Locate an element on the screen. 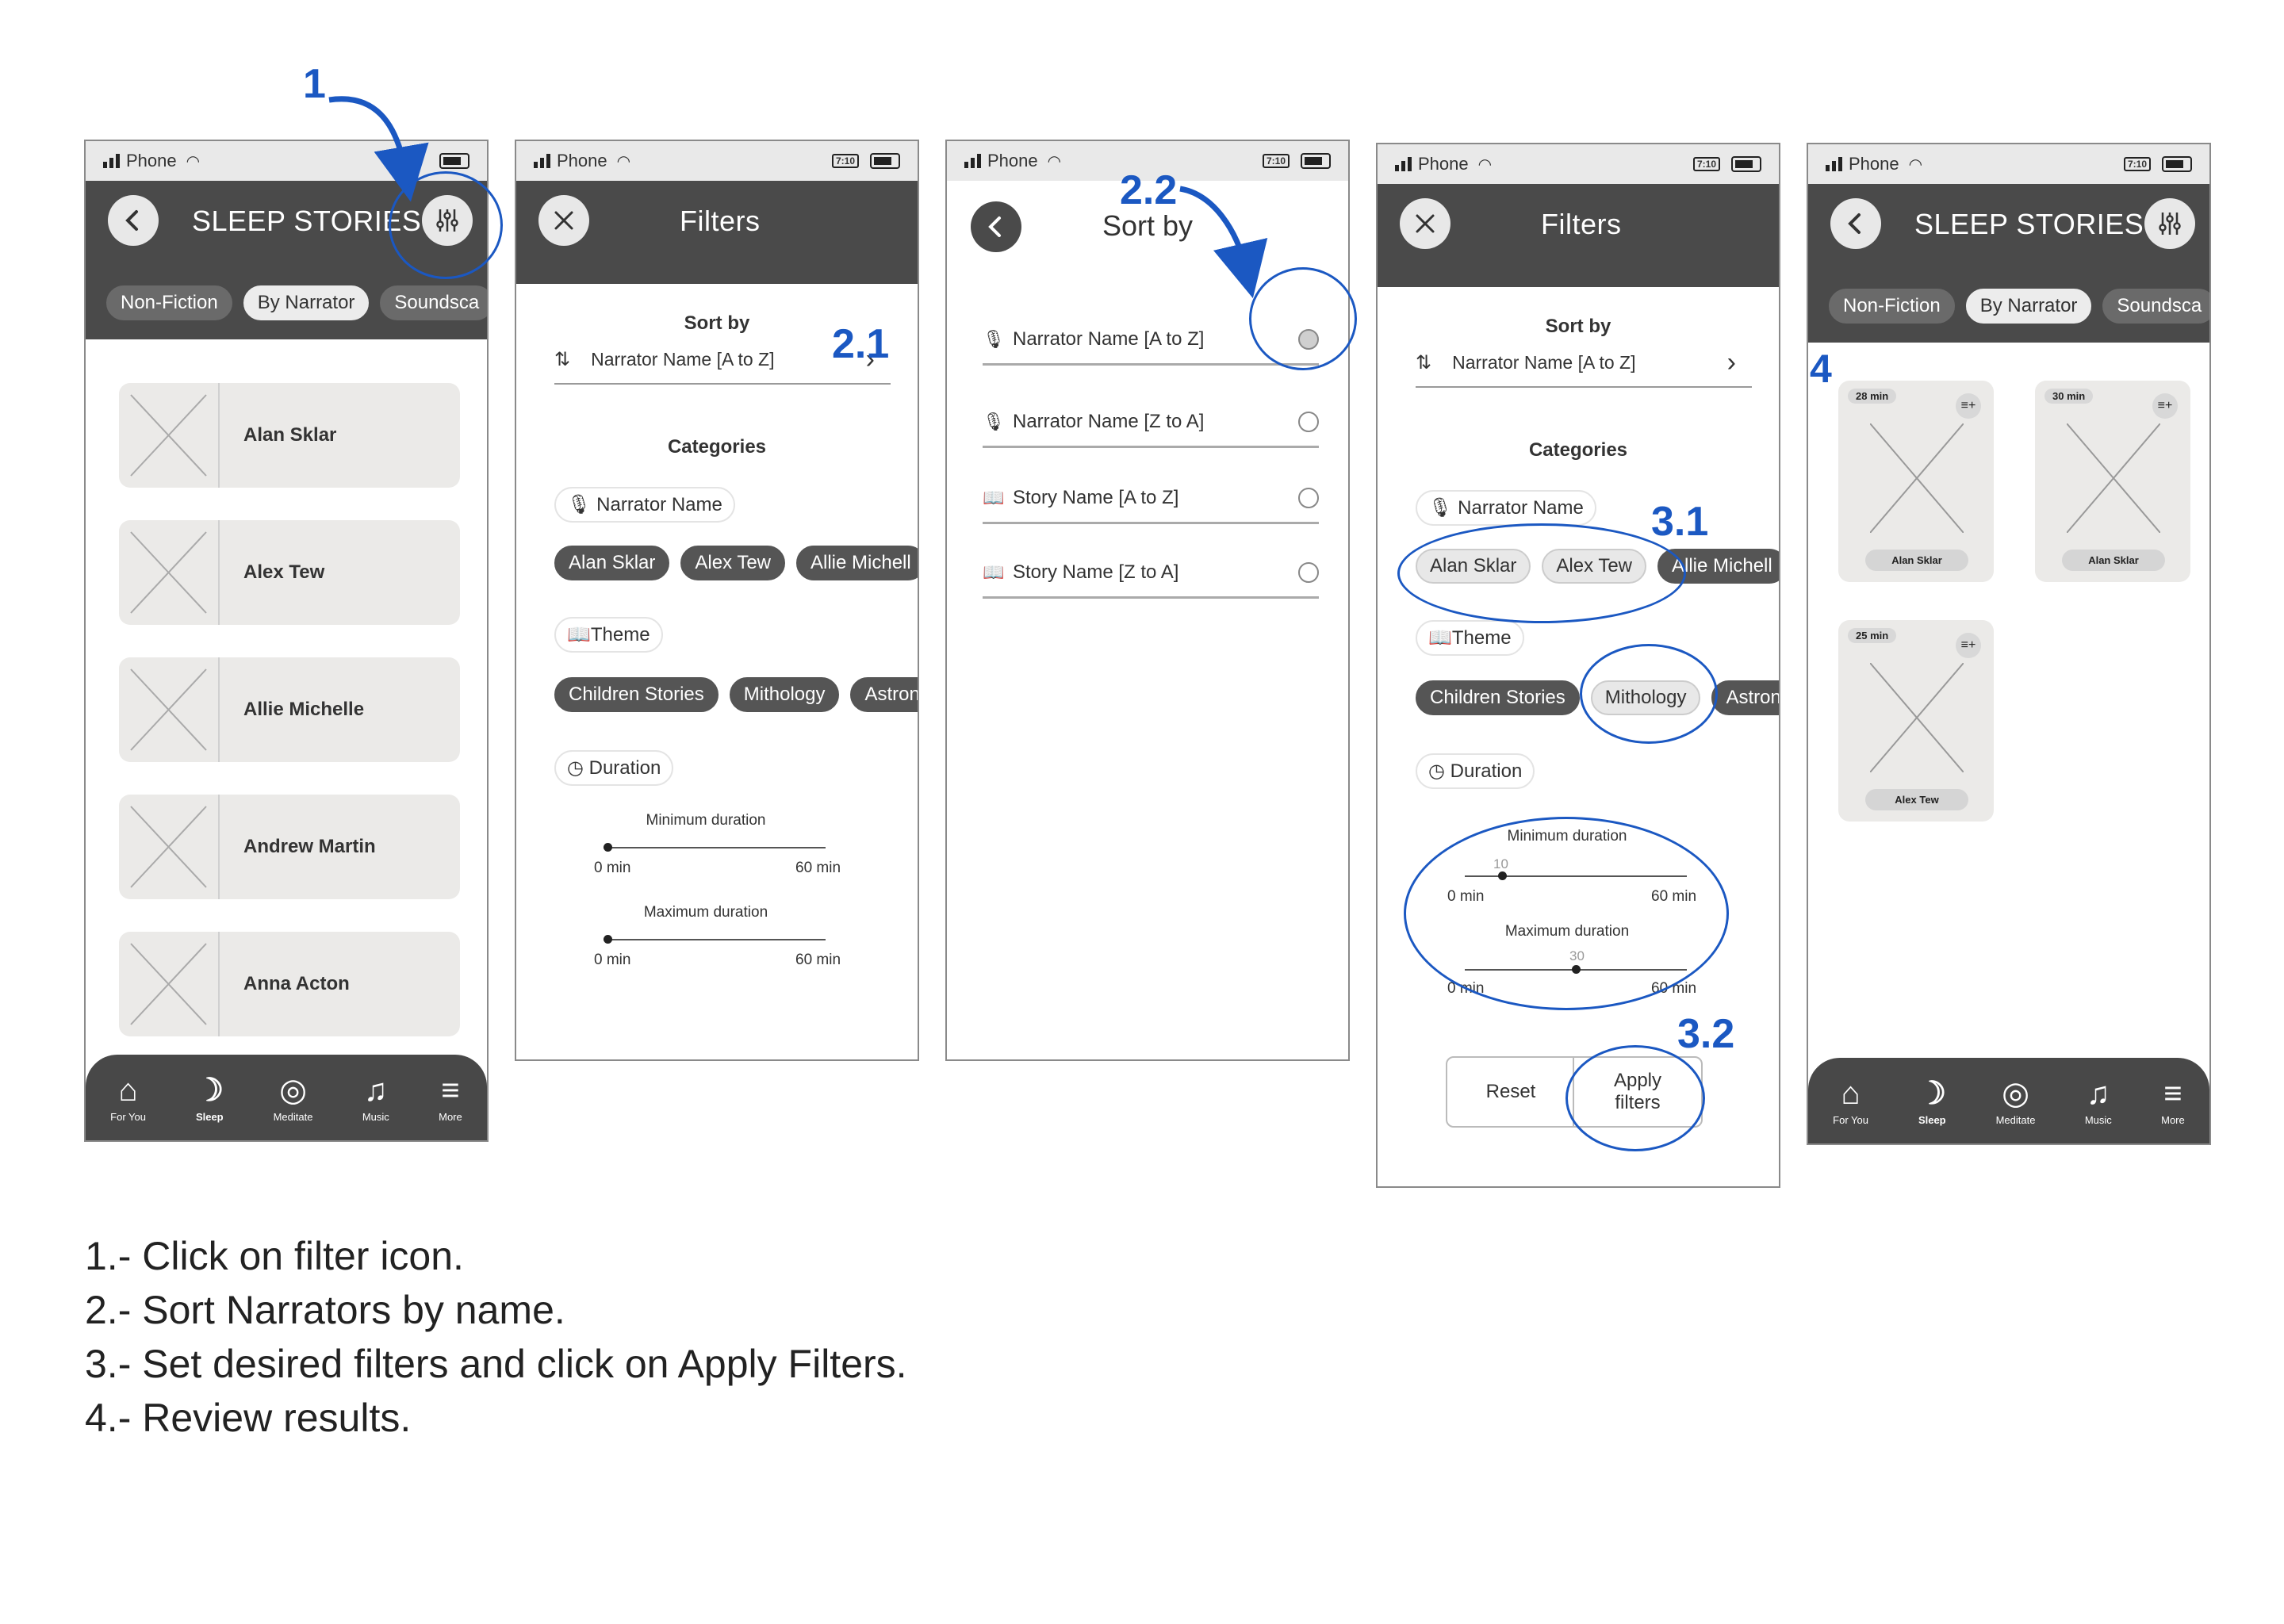 The height and width of the screenshot is (1624, 2284). filter-button is located at coordinates (2169, 223).